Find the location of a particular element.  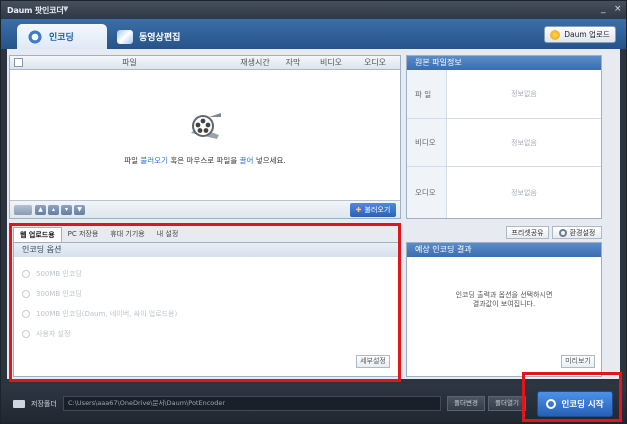

folder-icon is located at coordinates (19, 404).